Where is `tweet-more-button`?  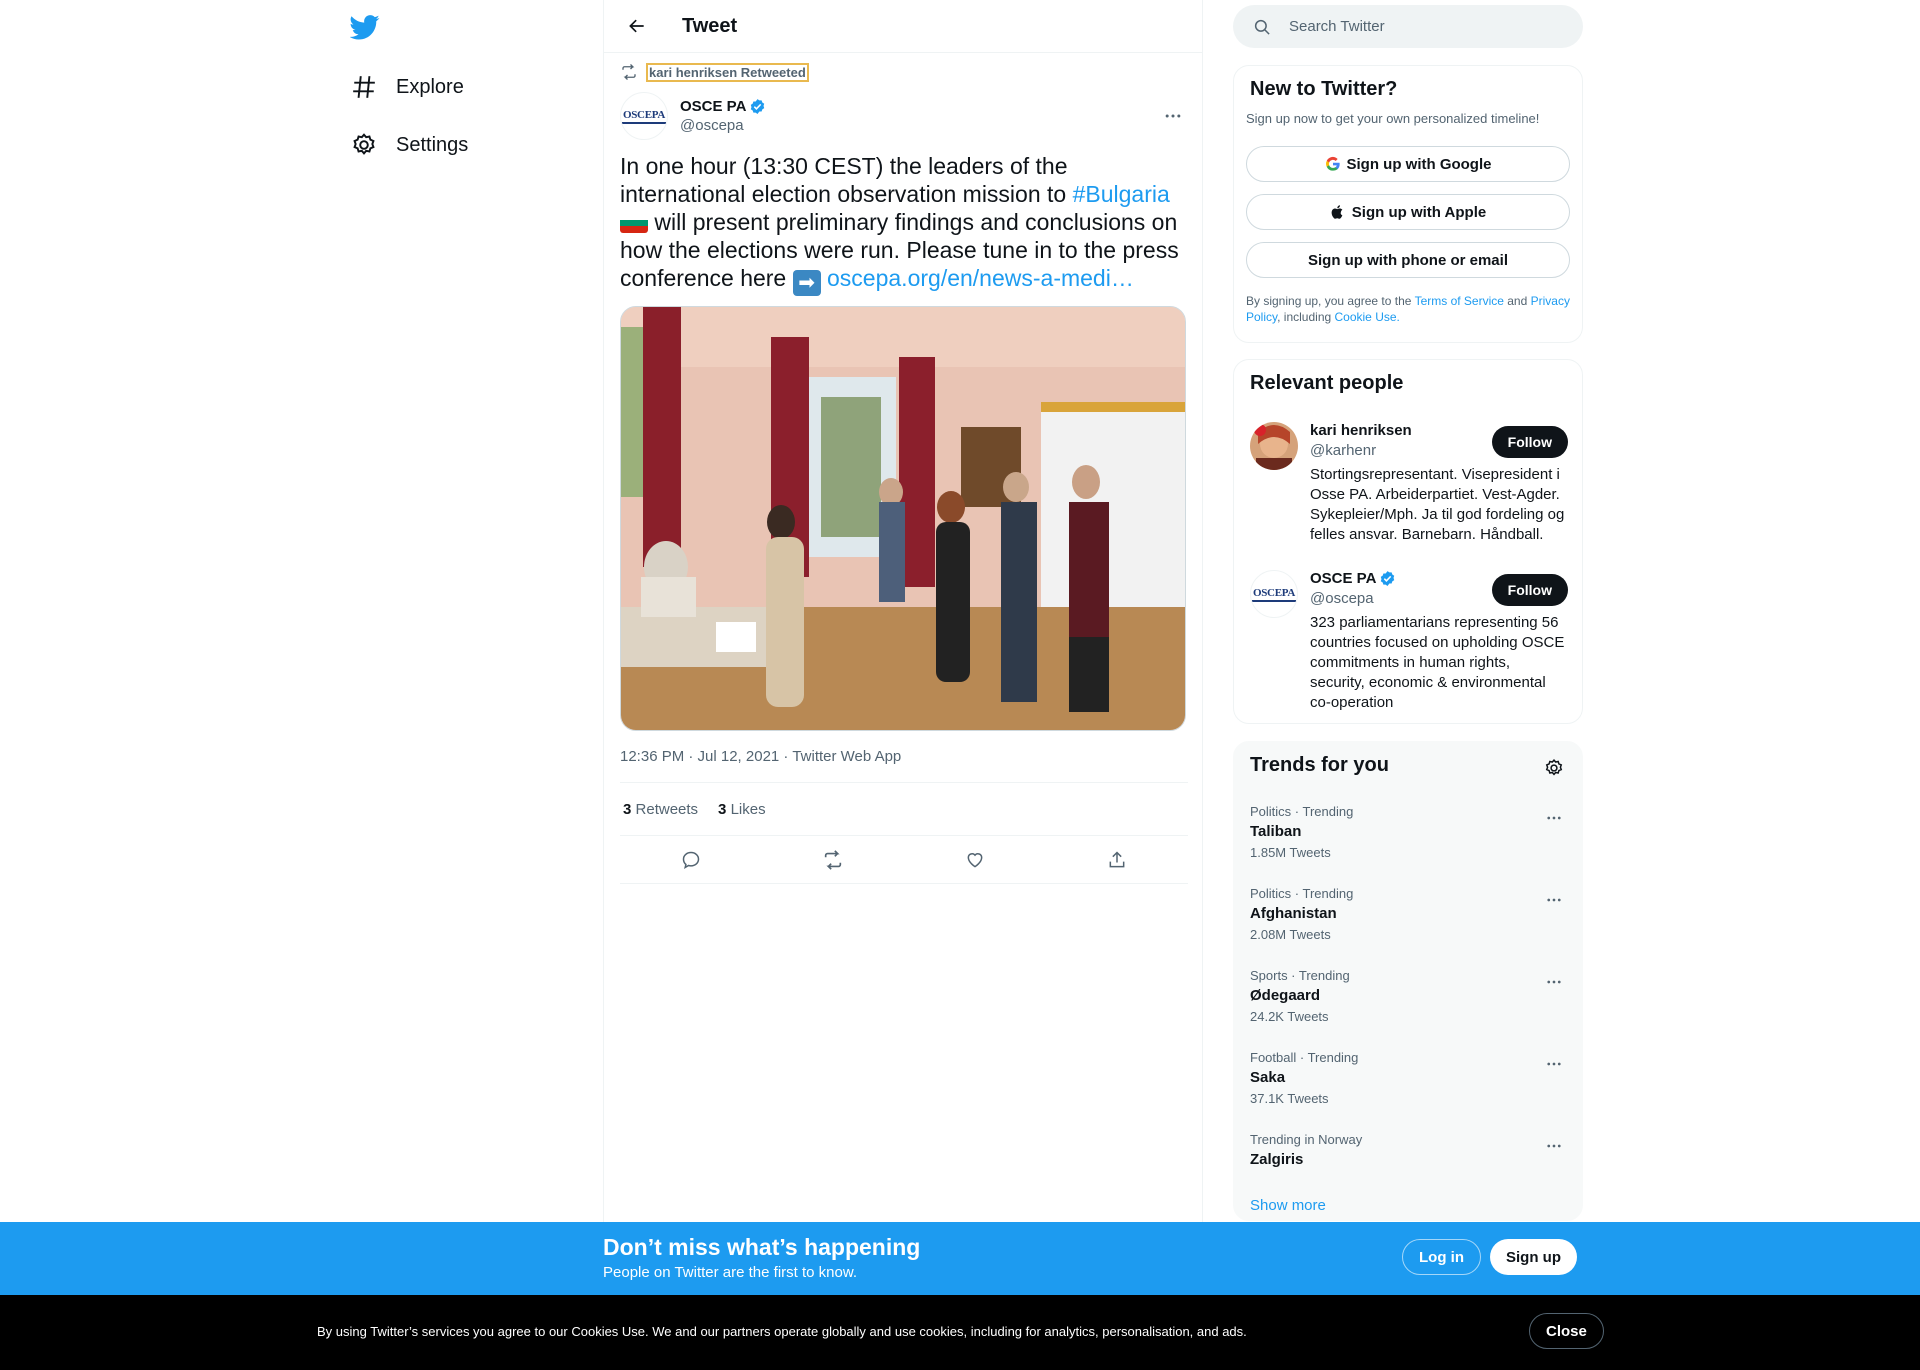 tweet-more-button is located at coordinates (1173, 116).